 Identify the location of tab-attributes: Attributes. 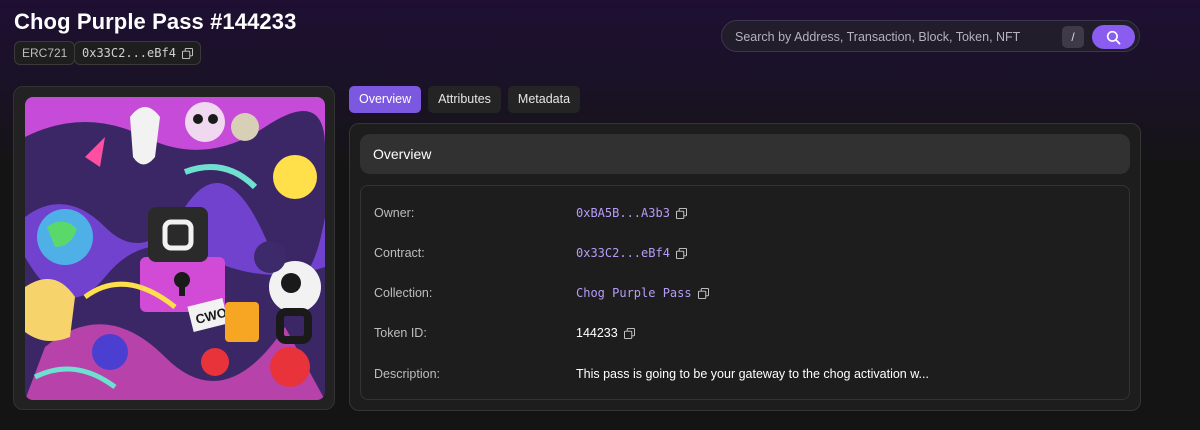
(464, 99).